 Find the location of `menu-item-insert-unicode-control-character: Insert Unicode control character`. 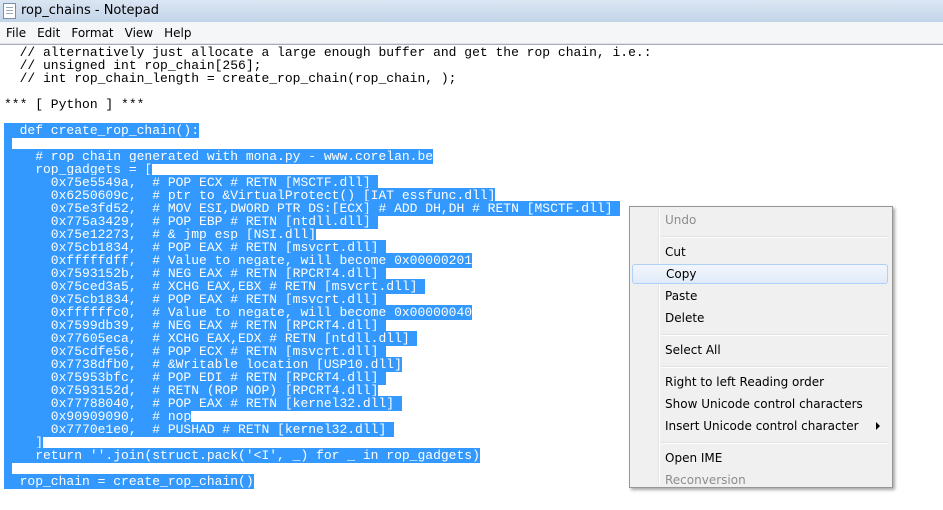

menu-item-insert-unicode-control-character: Insert Unicode control character is located at coordinates (760, 426).